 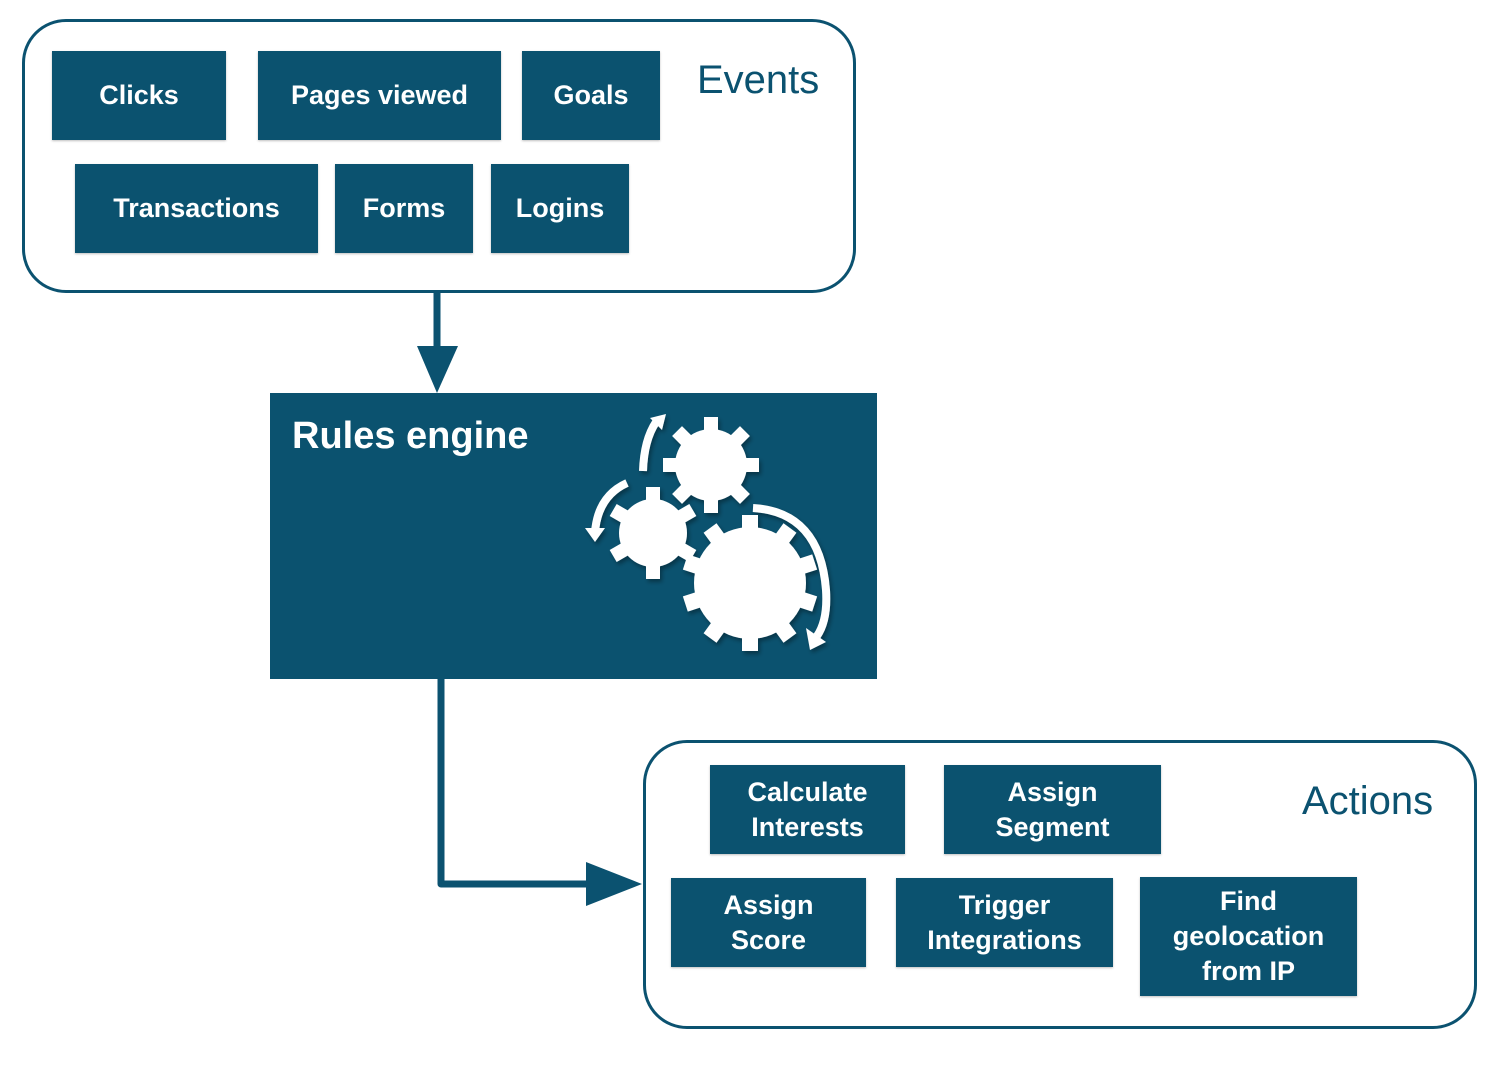 What do you see at coordinates (758, 80) in the screenshot?
I see `events-title: Events` at bounding box center [758, 80].